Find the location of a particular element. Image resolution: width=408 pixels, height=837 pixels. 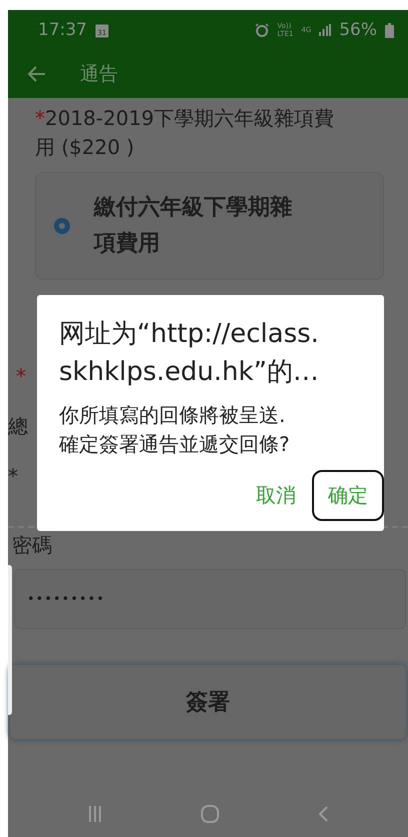

dialog-button: 确定 is located at coordinates (348, 495).